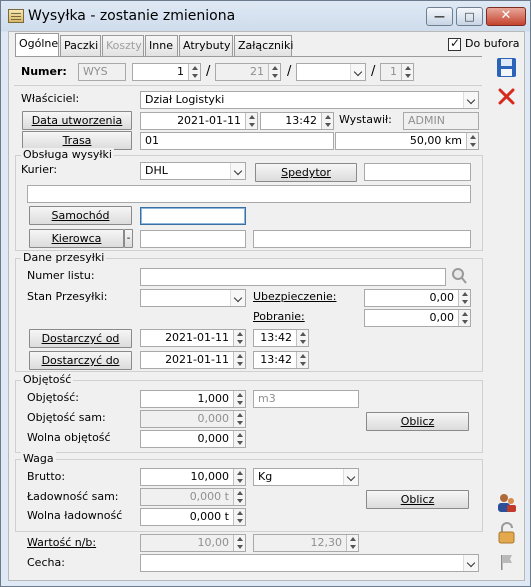 This screenshot has width=531, height=587. What do you see at coordinates (80, 338) in the screenshot?
I see `deliver-from-button: Dostarczyć od` at bounding box center [80, 338].